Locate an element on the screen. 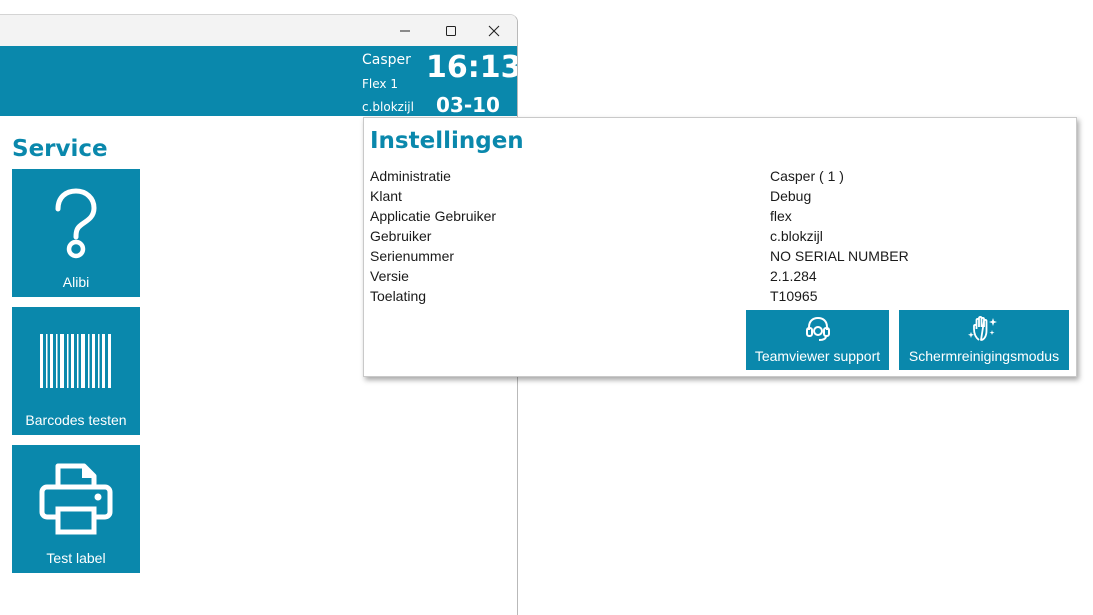  info-value: Debug is located at coordinates (791, 196).